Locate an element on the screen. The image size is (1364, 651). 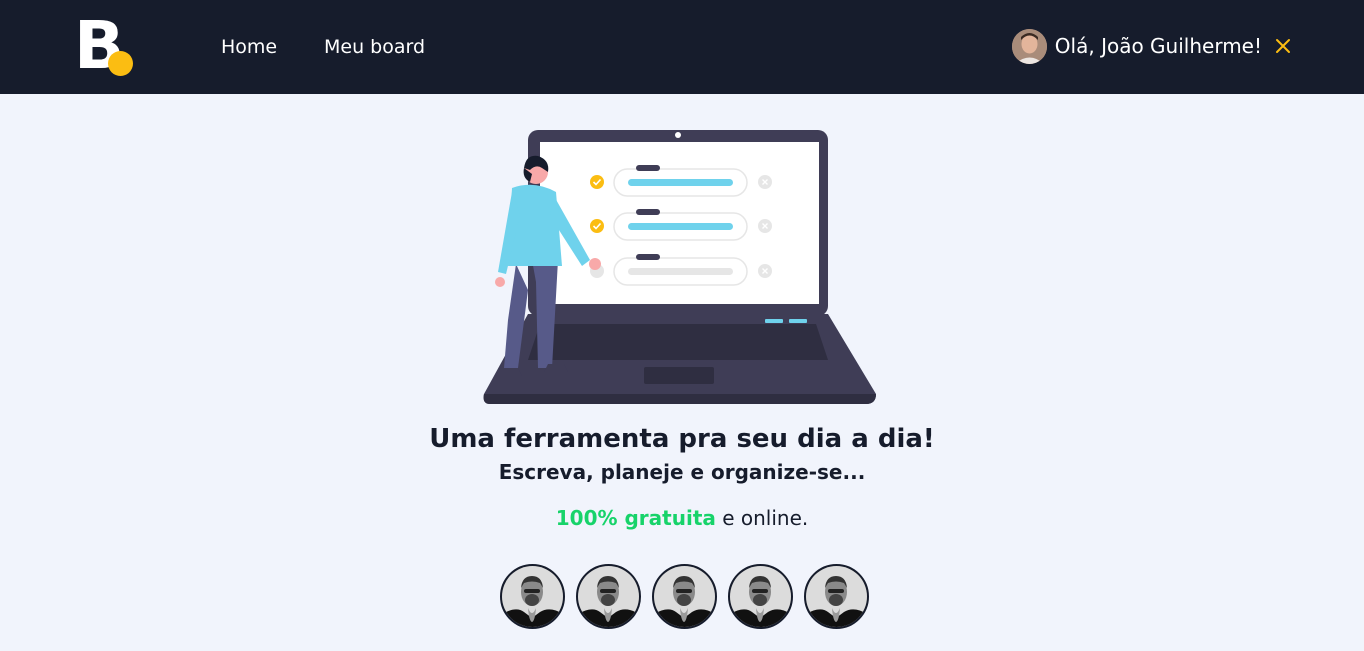
close-button is located at coordinates (1283, 46).